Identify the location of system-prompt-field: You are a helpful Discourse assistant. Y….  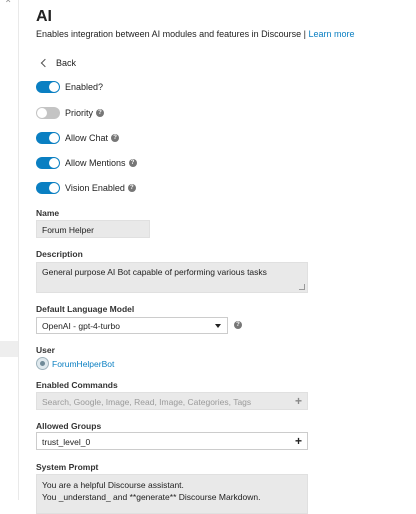
(172, 494).